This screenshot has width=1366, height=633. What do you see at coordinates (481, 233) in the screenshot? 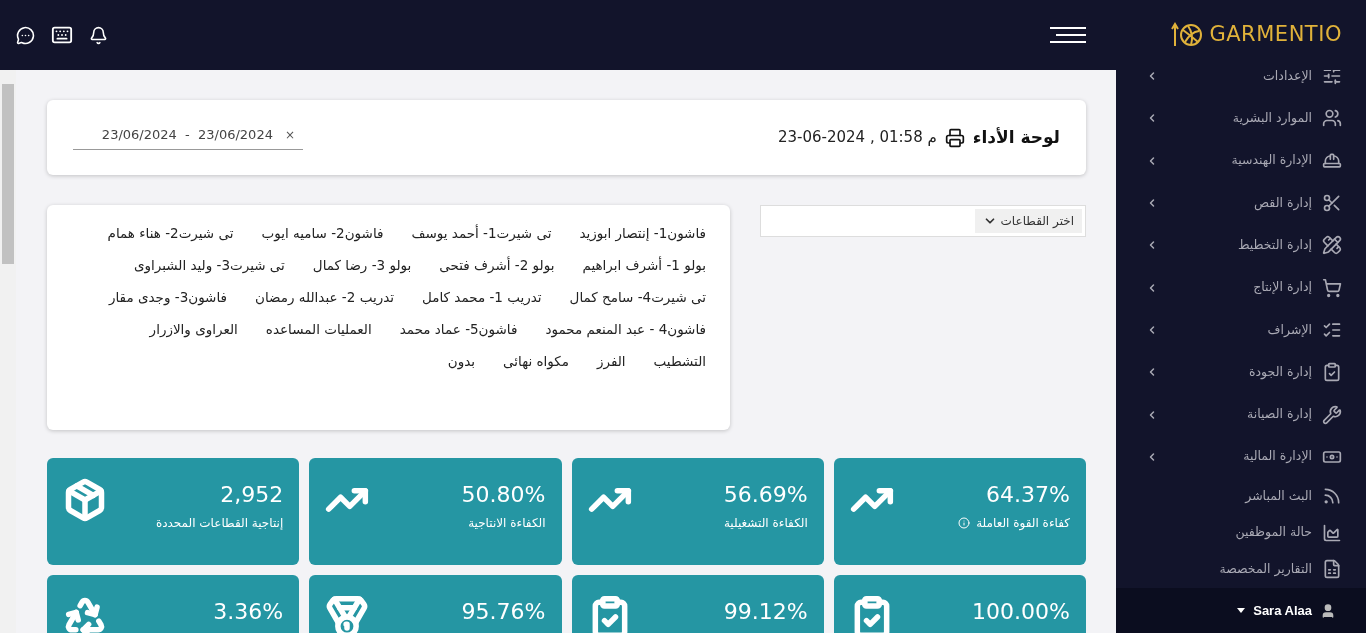
I see `sector-name: تى شيرت1- أحمد يوسف` at bounding box center [481, 233].